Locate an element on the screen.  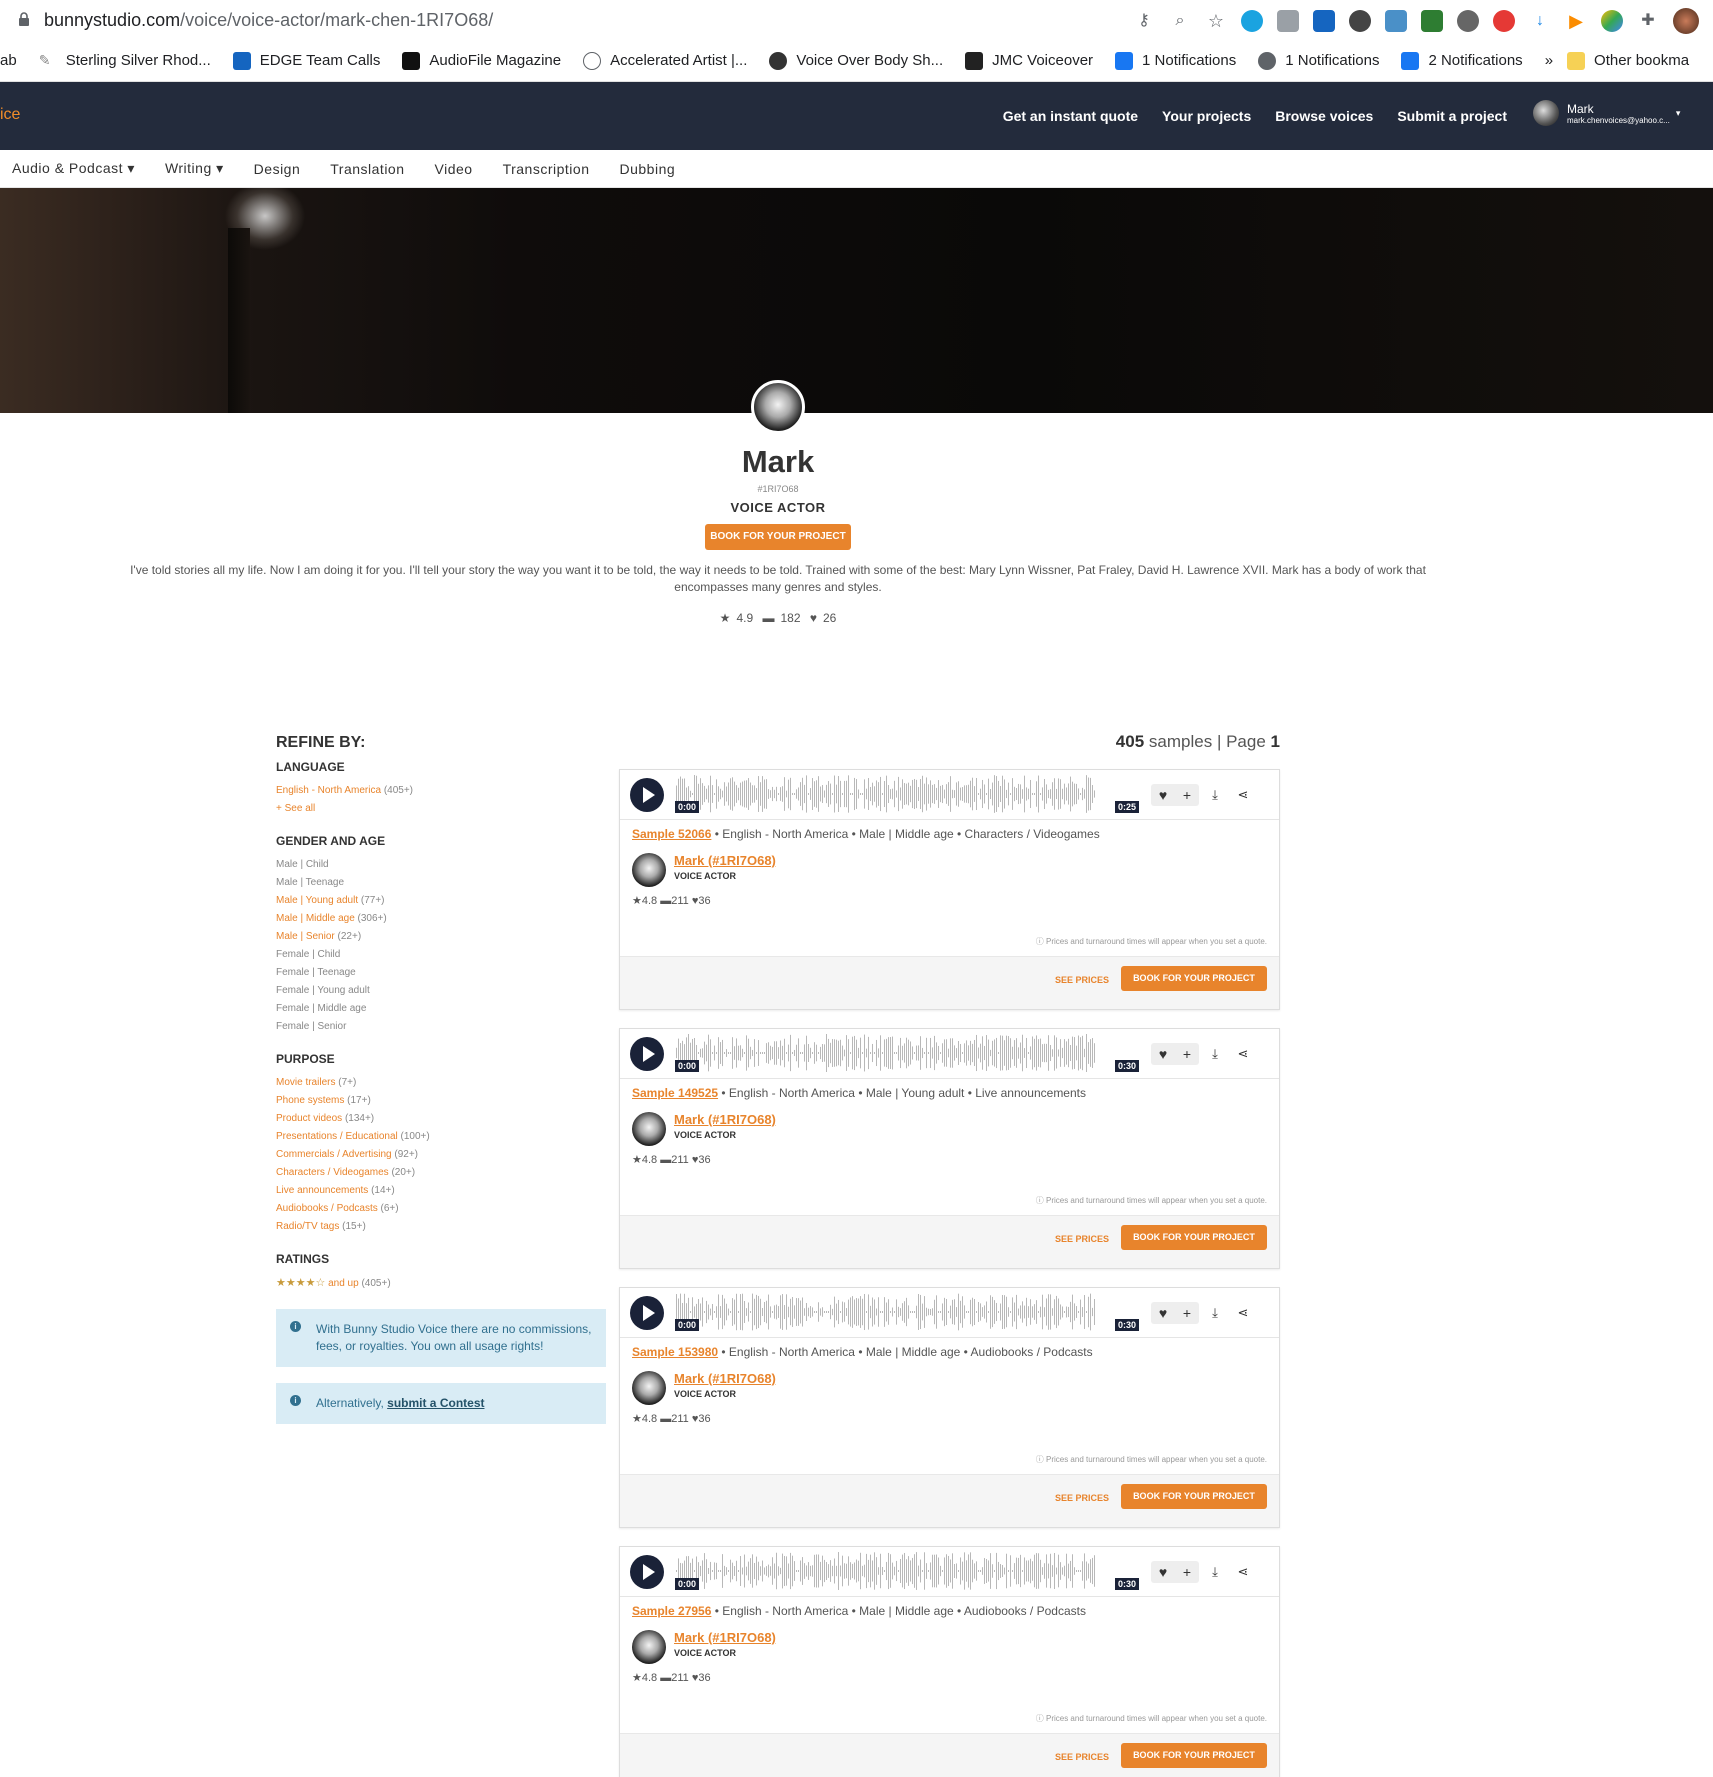
filter-gender-age: Male | Teenage is located at coordinates (441, 883).